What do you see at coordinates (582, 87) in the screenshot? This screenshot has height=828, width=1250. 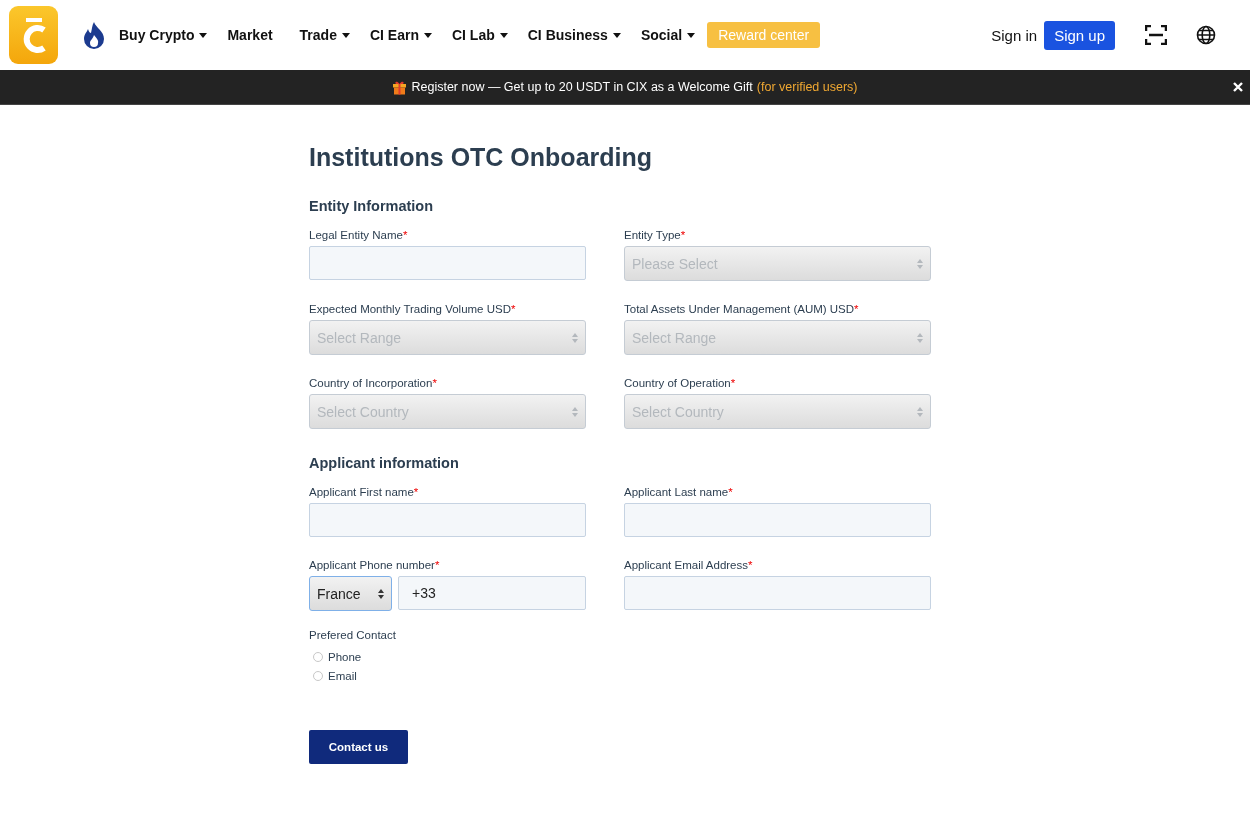 I see `banner-text: Register now — Get up to 20 USDT in CIX as a Welcome Gift` at bounding box center [582, 87].